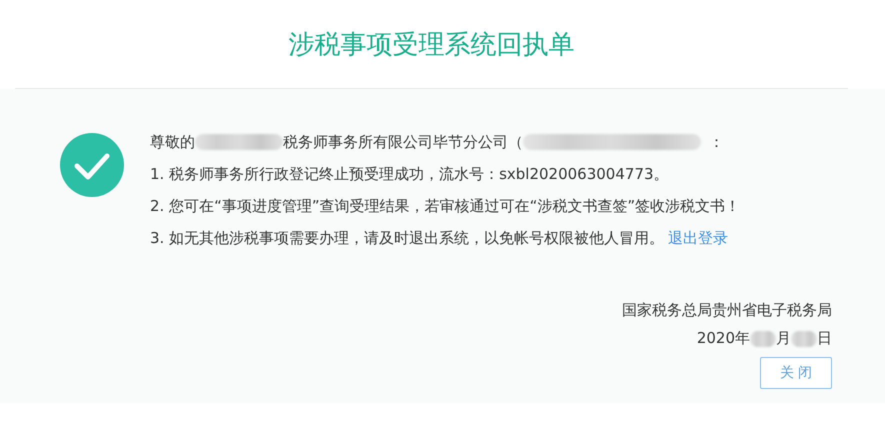 The width and height of the screenshot is (885, 433). What do you see at coordinates (409, 174) in the screenshot?
I see `notice-line: 1. 税务师事务所行政登记终止预受理成功，流水号：sxbl2020063004773。` at bounding box center [409, 174].